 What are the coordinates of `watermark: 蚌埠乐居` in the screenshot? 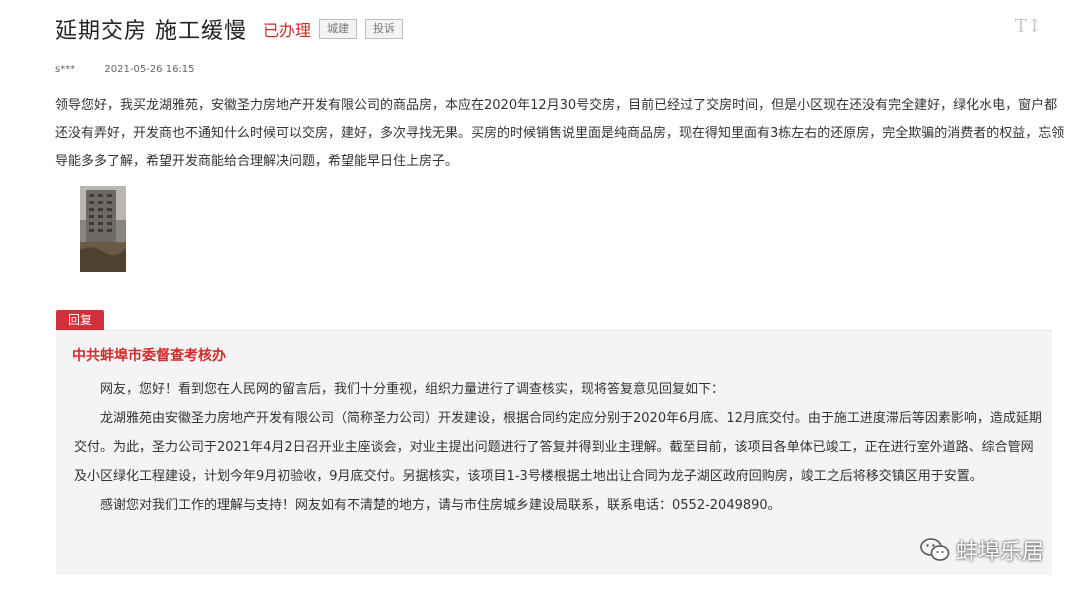 It's located at (982, 550).